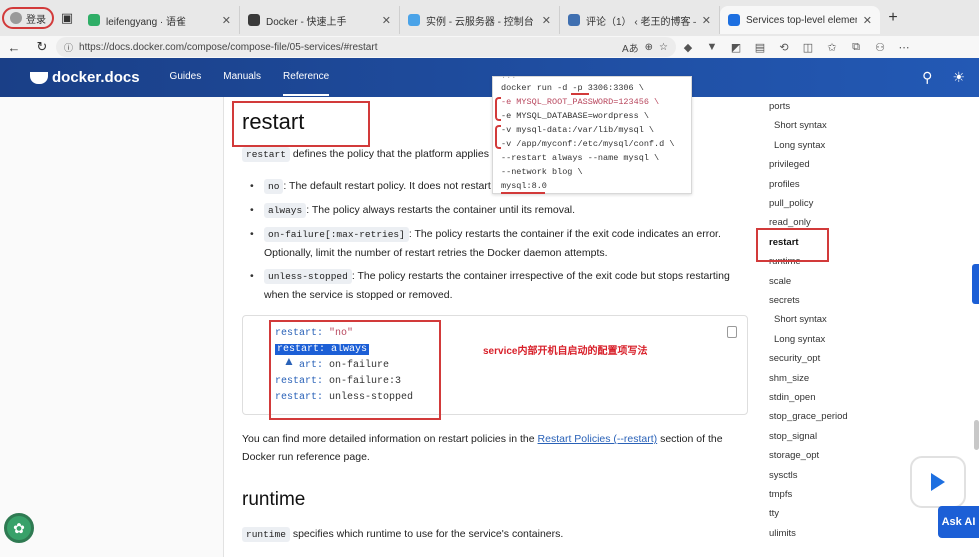 Image resolution: width=979 pixels, height=557 pixels. What do you see at coordinates (338, 381) in the screenshot?
I see `code-line: restart: on-failure:3` at bounding box center [338, 381].